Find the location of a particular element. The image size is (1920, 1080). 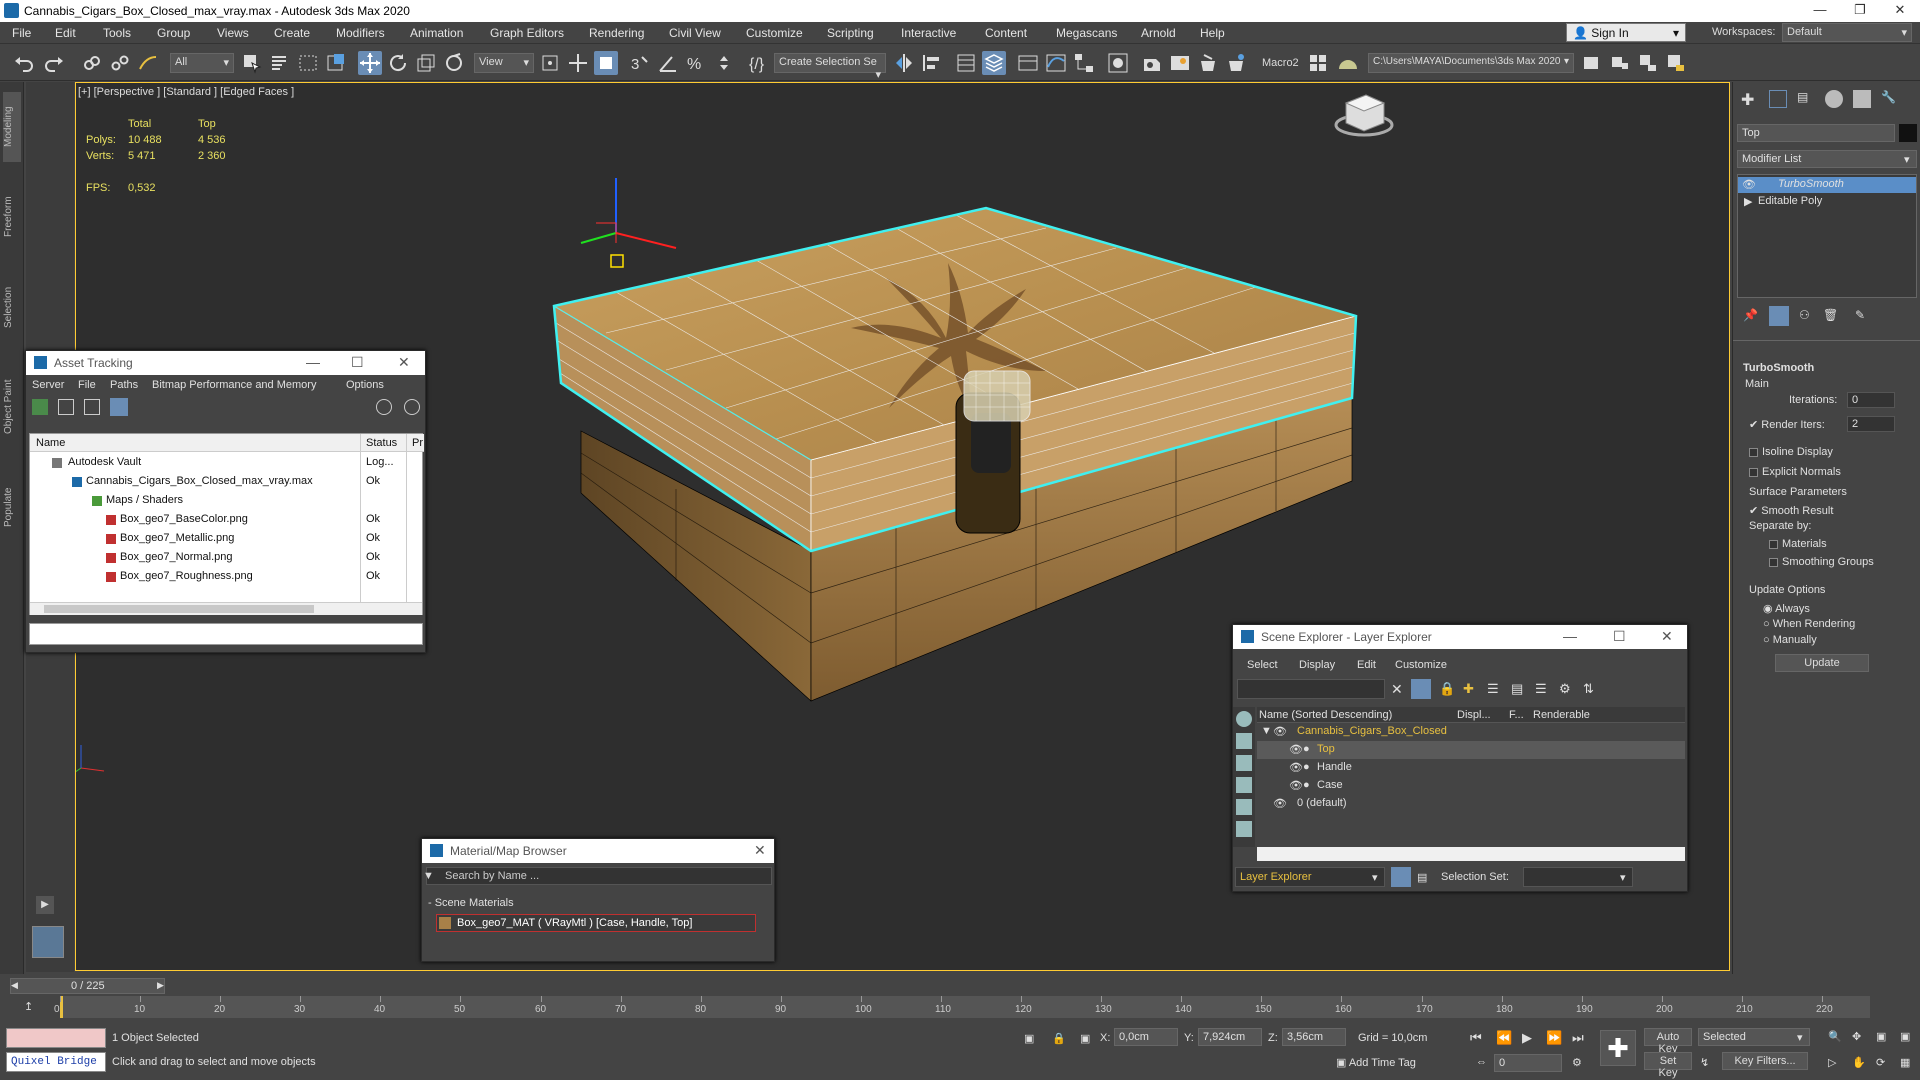

macro-grid-icon is located at coordinates (1318, 63).